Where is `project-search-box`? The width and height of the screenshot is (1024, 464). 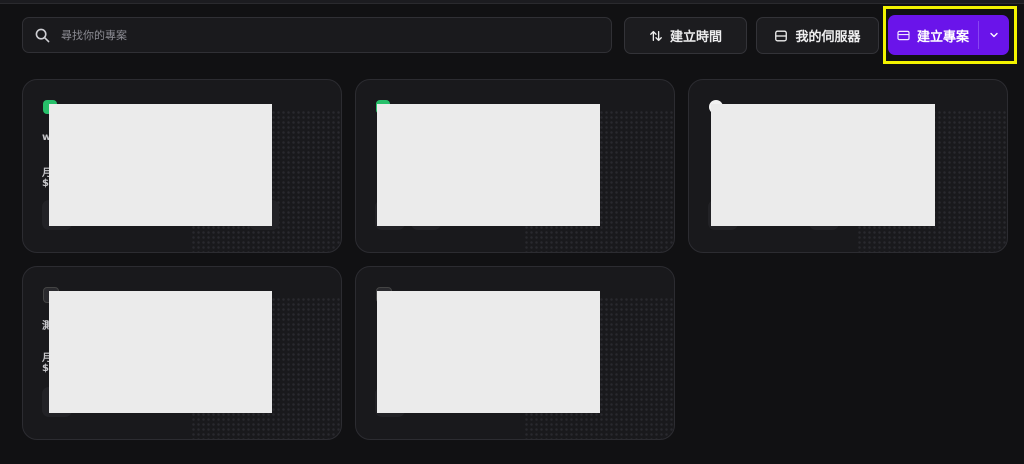 project-search-box is located at coordinates (317, 35).